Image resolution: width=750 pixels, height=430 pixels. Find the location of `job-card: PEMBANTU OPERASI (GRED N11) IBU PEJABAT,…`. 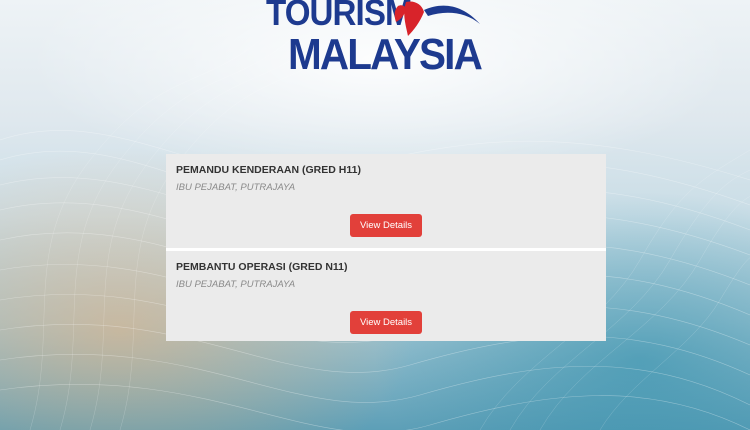

job-card: PEMBANTU OPERASI (GRED N11) IBU PEJABAT,… is located at coordinates (386, 296).